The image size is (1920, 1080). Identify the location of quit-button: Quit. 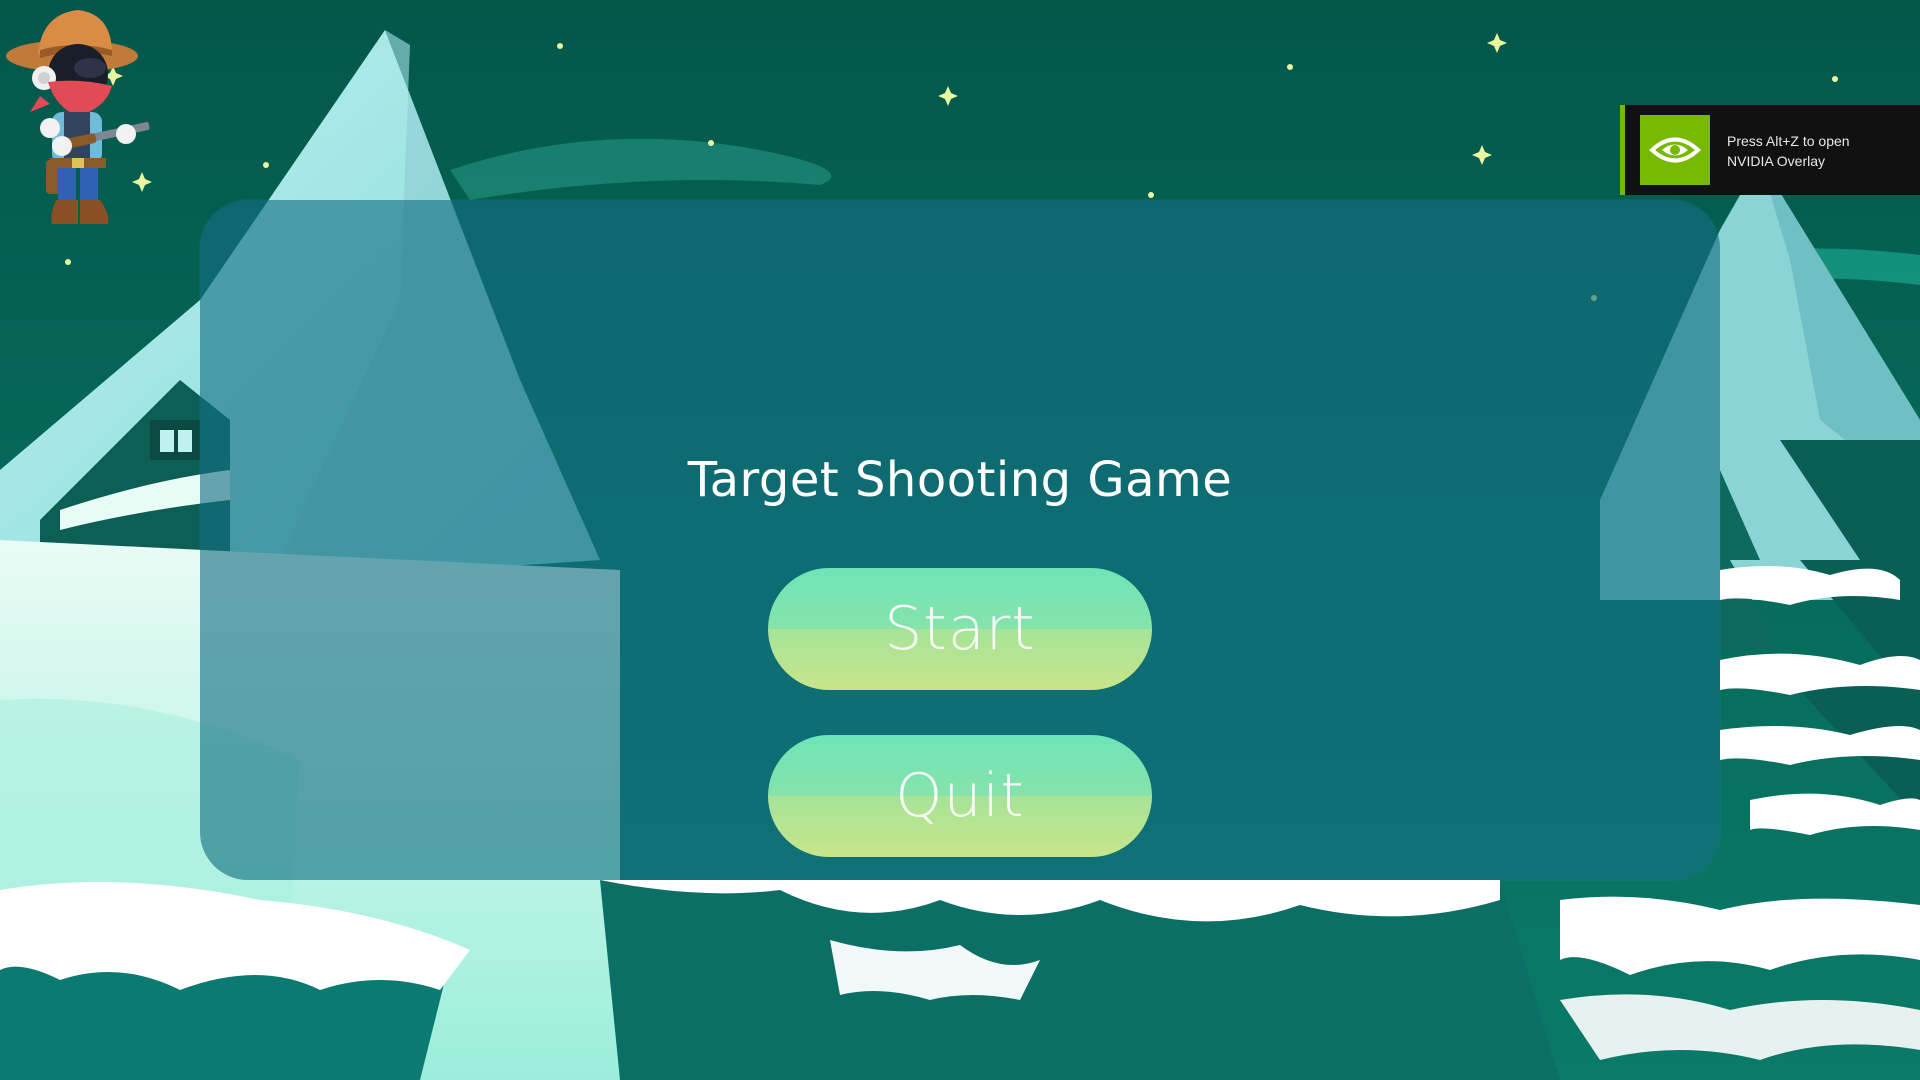
(960, 796).